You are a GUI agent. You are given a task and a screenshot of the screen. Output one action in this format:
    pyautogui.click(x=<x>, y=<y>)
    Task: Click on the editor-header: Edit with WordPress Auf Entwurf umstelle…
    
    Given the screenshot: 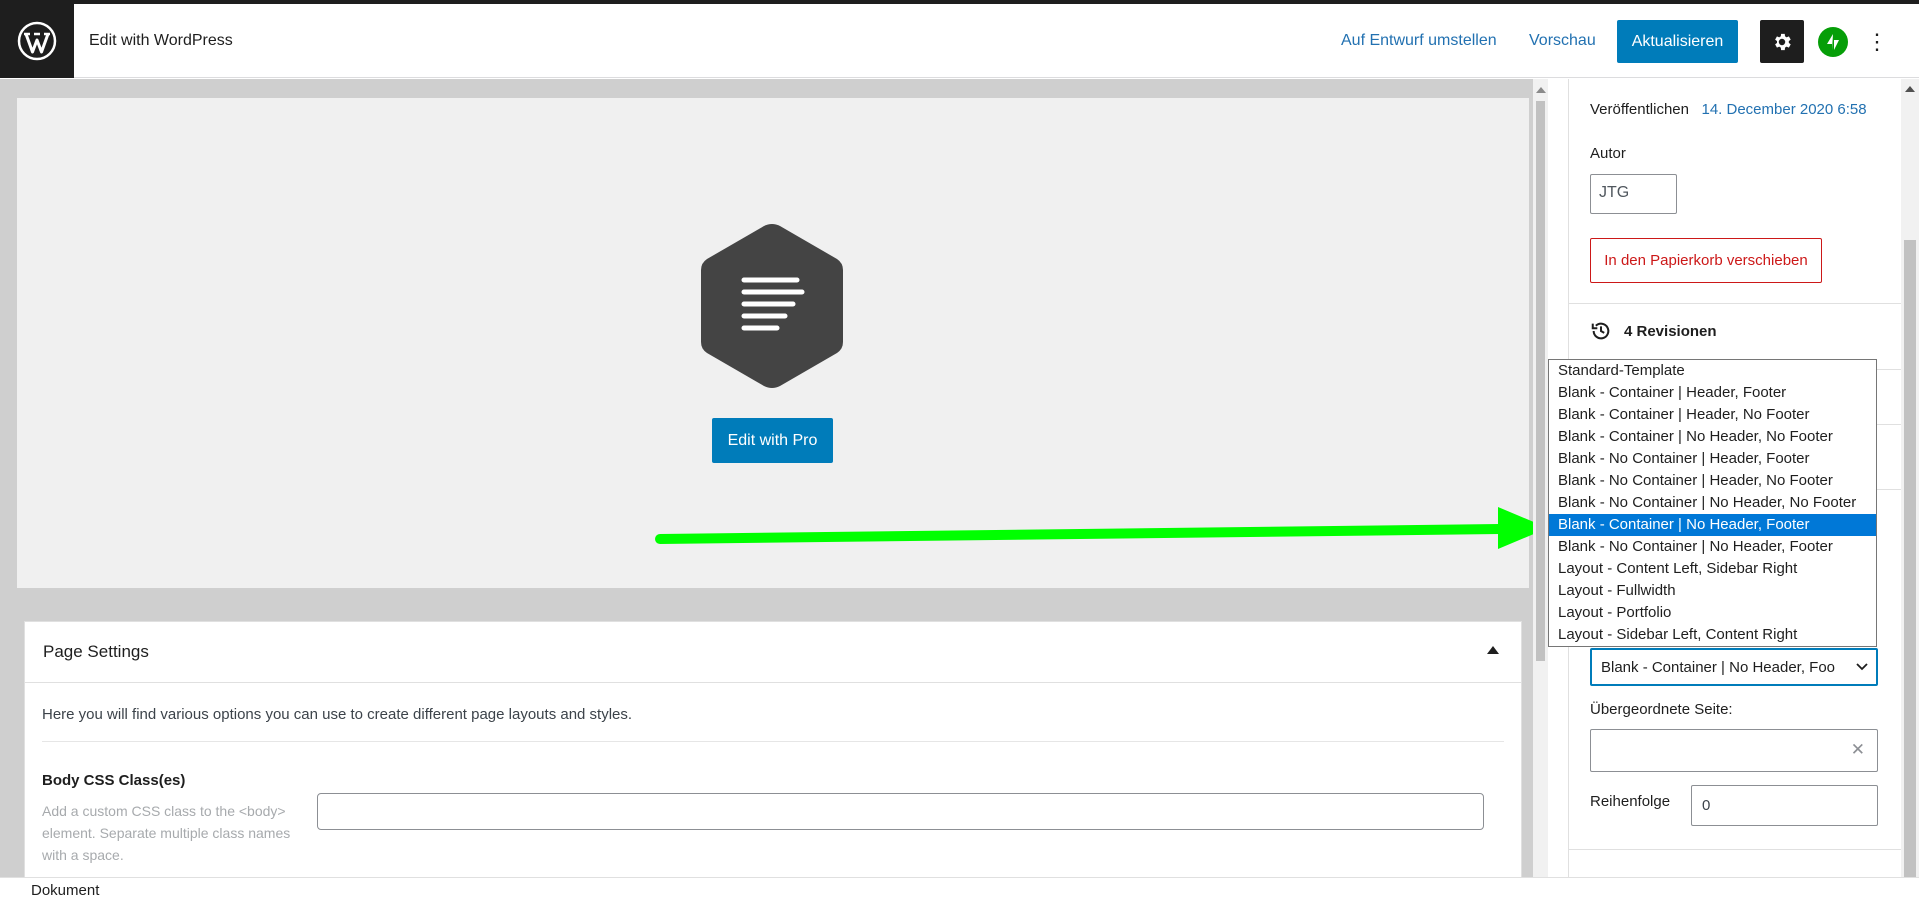 What is the action you would take?
    pyautogui.click(x=959, y=39)
    